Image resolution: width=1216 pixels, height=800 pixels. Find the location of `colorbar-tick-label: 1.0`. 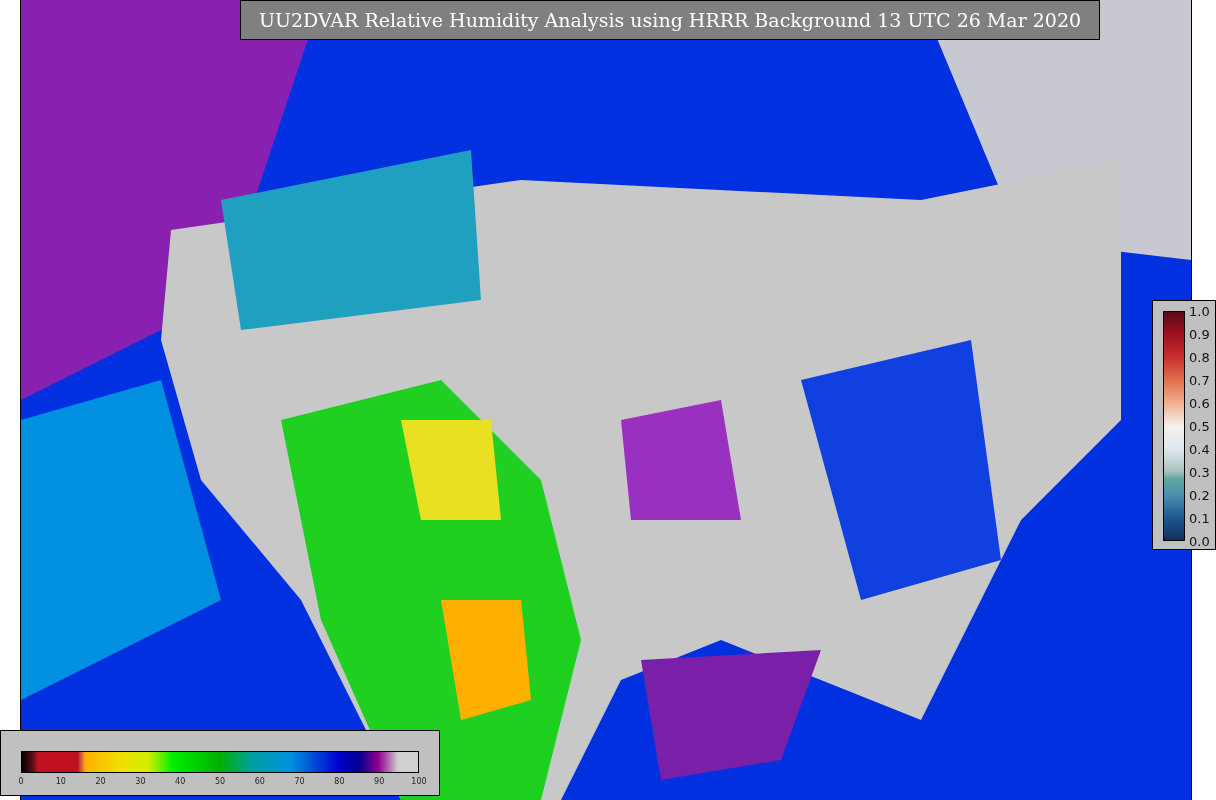

colorbar-tick-label: 1.0 is located at coordinates (1199, 311).